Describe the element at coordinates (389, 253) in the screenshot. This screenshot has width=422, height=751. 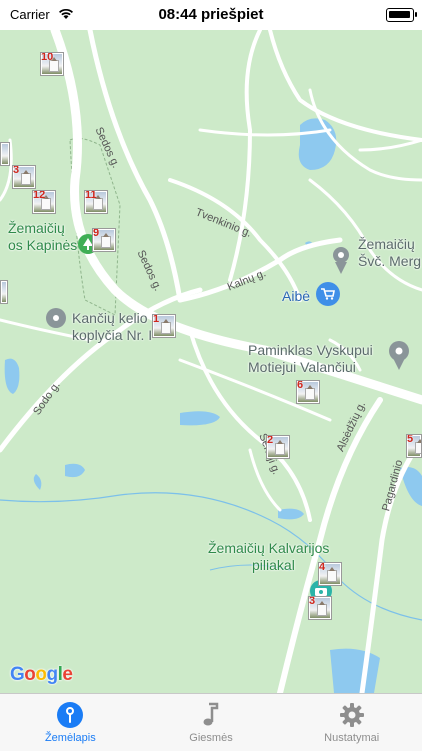
I see `place-label-church: Žemaičių Švč. Merg` at that location.